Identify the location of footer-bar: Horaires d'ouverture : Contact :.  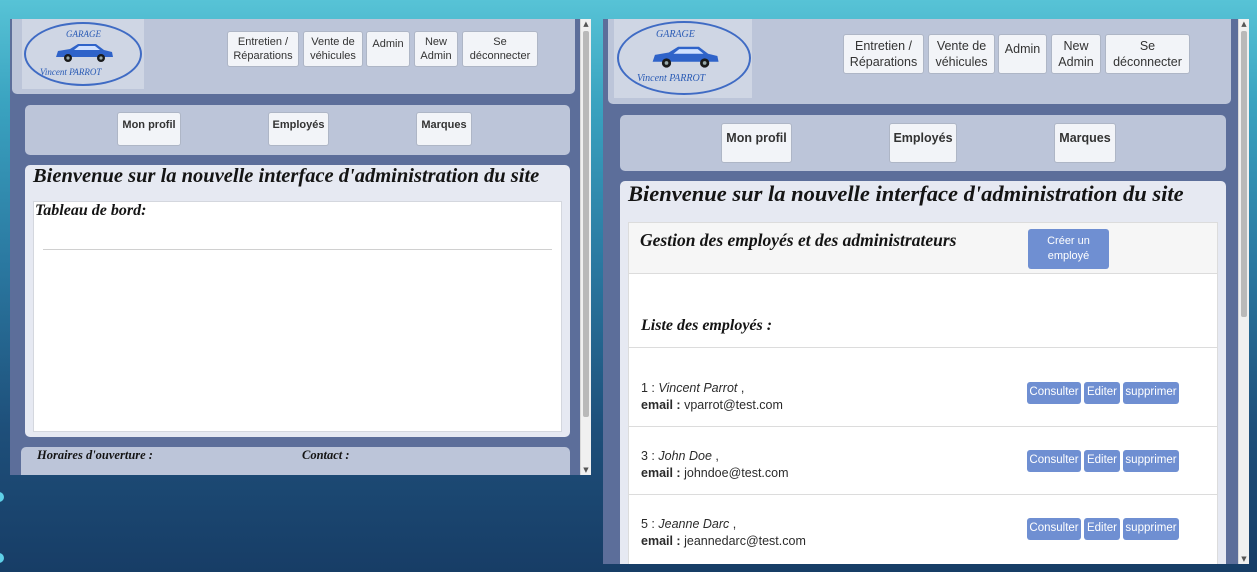
(295, 461).